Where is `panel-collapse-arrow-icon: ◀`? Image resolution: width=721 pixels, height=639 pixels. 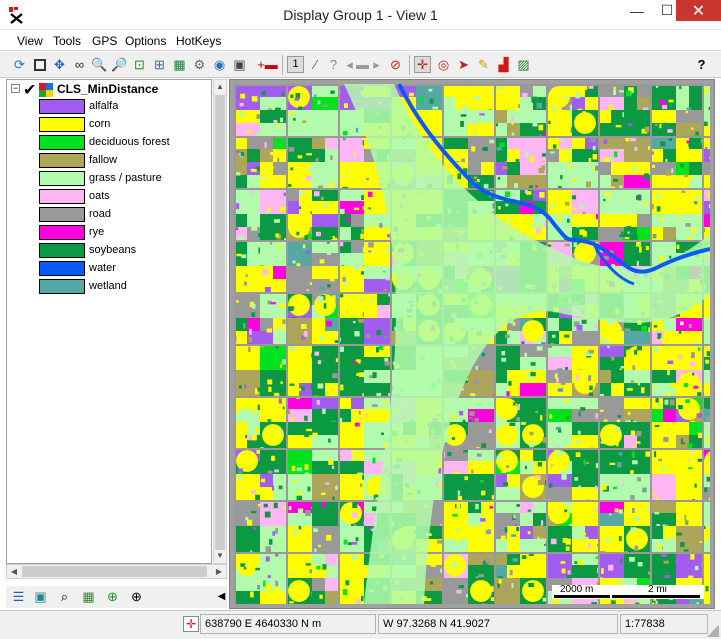 panel-collapse-arrow-icon: ◀ is located at coordinates (221, 596).